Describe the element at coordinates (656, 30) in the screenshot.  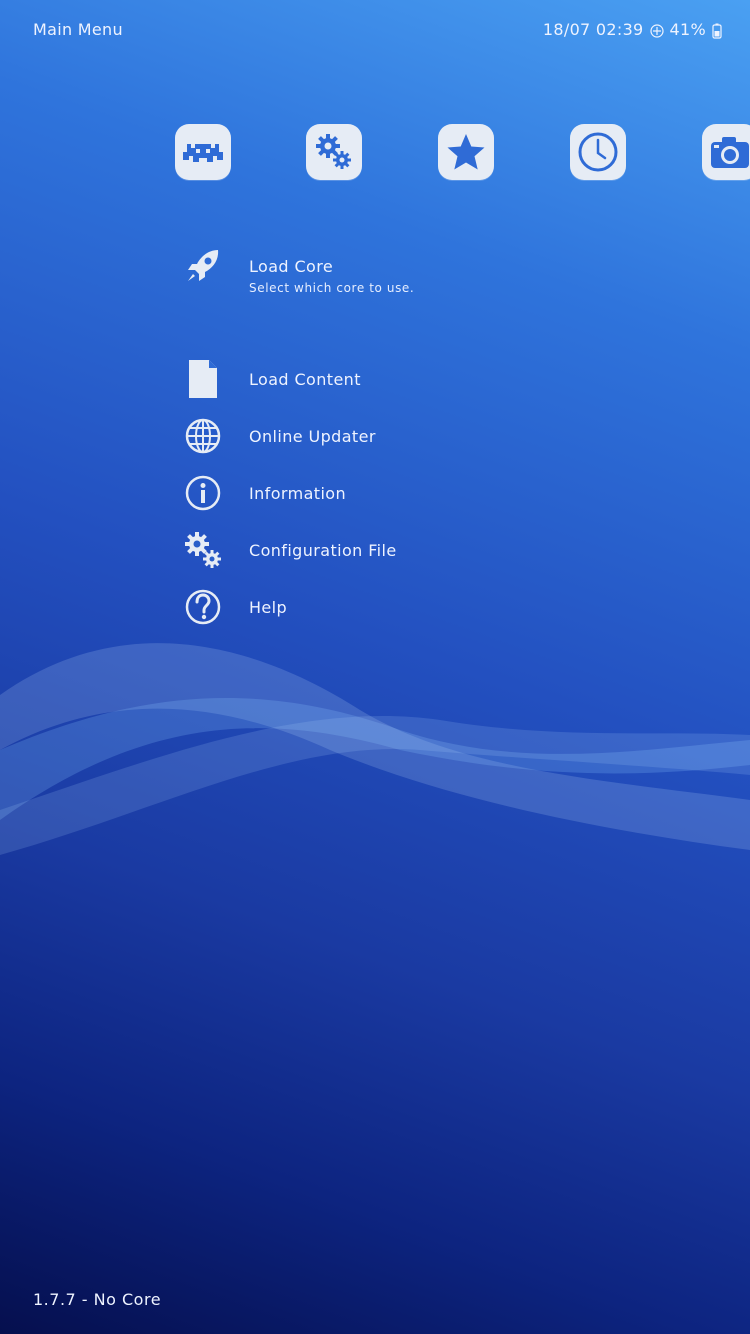
I see `charging-icon` at that location.